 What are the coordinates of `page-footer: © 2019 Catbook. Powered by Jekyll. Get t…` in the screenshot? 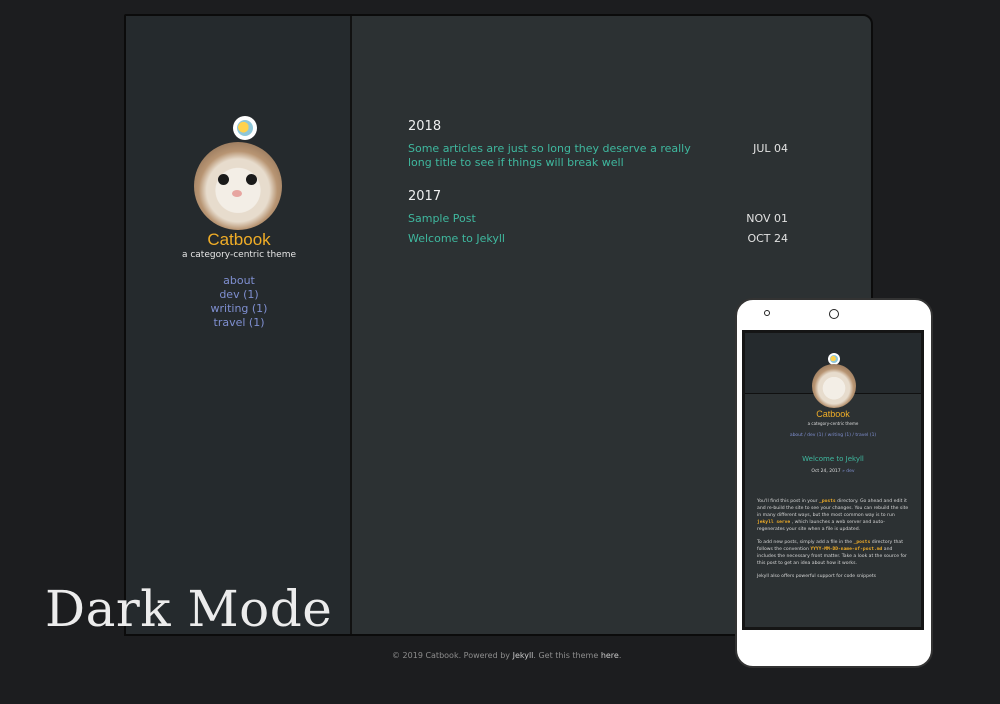 It's located at (506, 655).